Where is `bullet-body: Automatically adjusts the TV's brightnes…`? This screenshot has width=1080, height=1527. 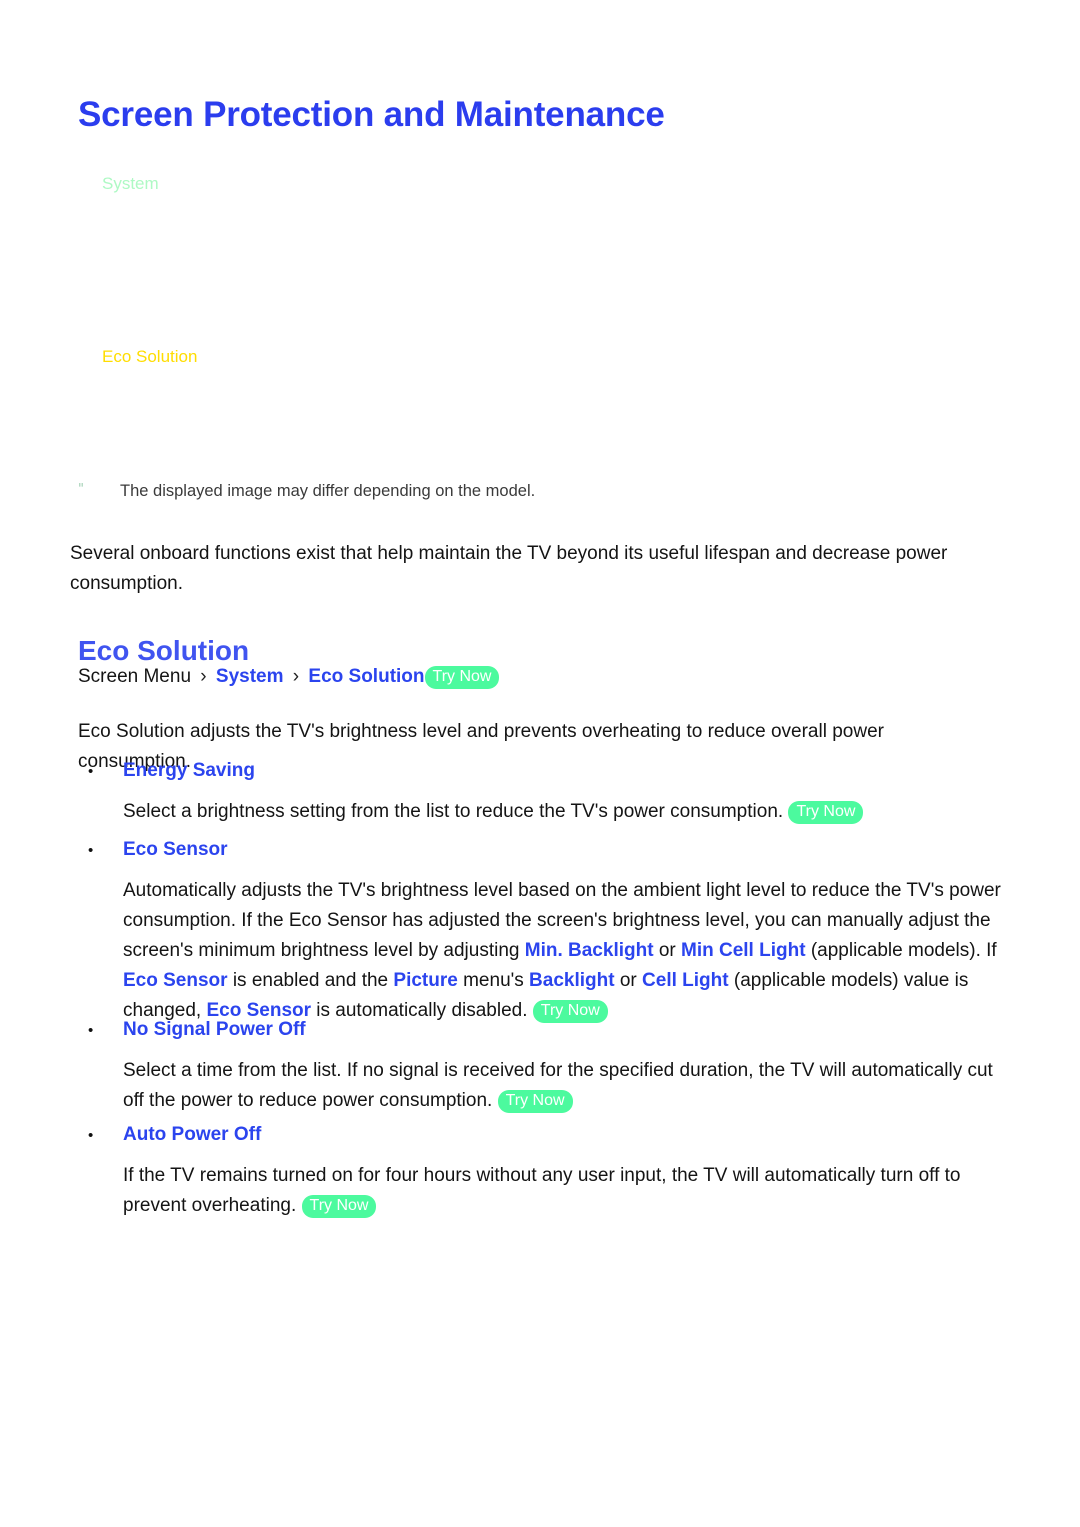 bullet-body: Automatically adjusts the TV's brightnes… is located at coordinates (570, 951).